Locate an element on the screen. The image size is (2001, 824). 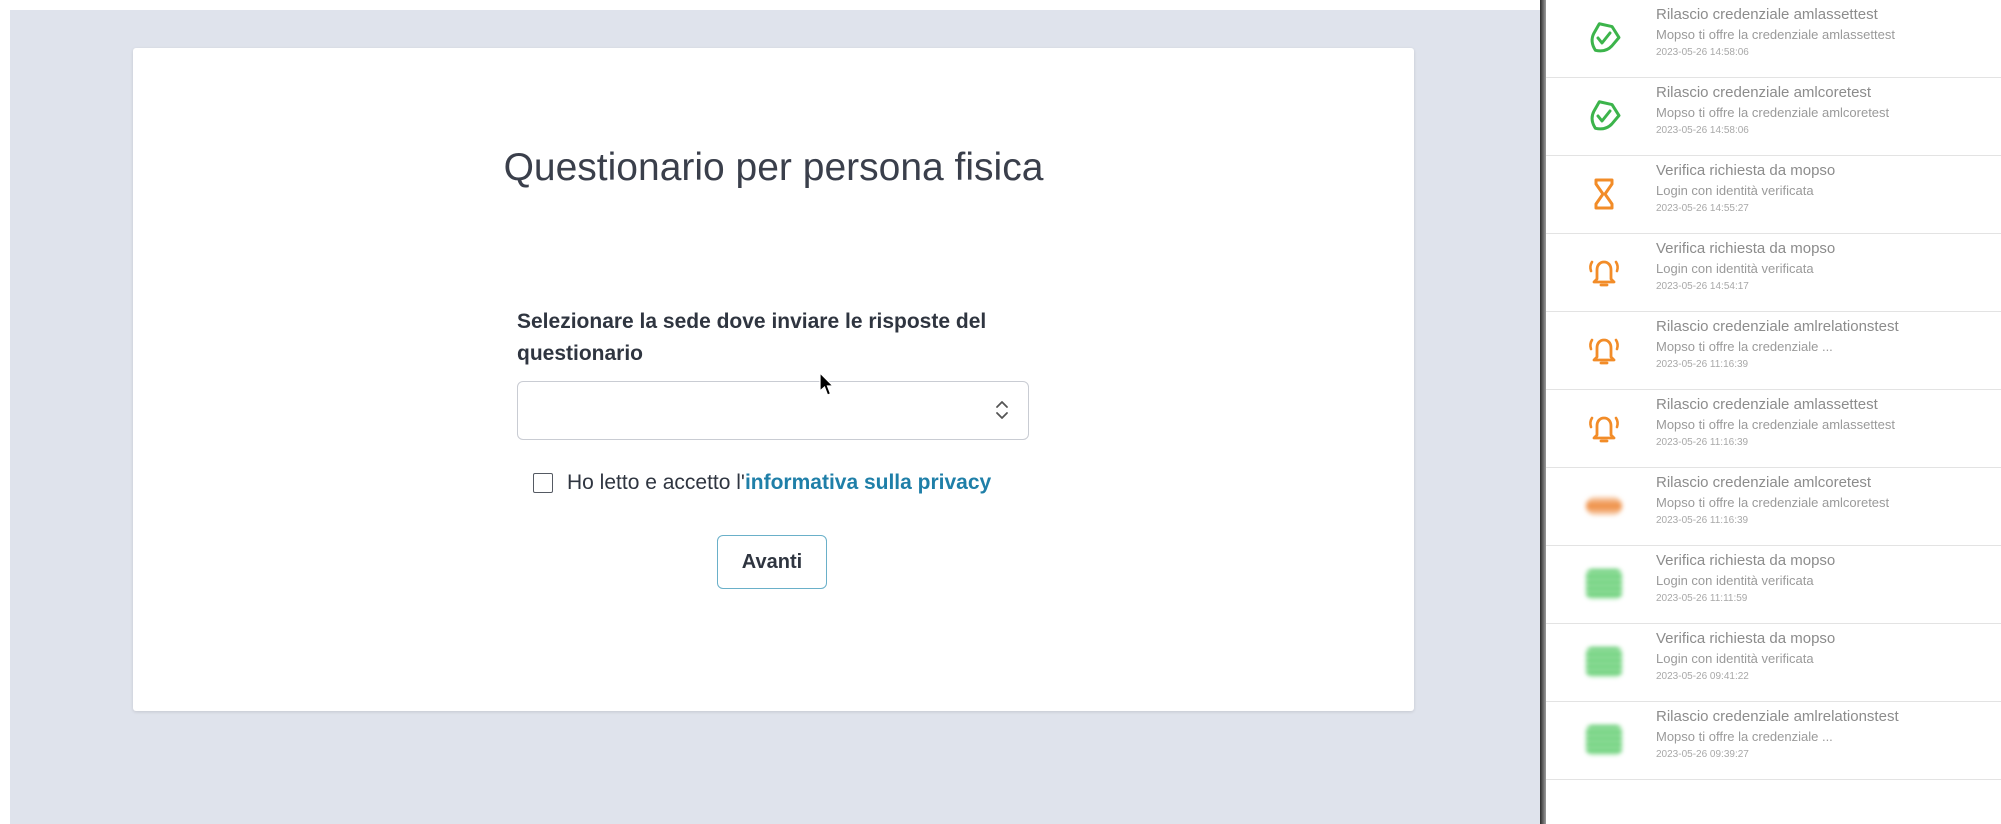
privacy-policy-link: informativa sulla privacy is located at coordinates (868, 483).